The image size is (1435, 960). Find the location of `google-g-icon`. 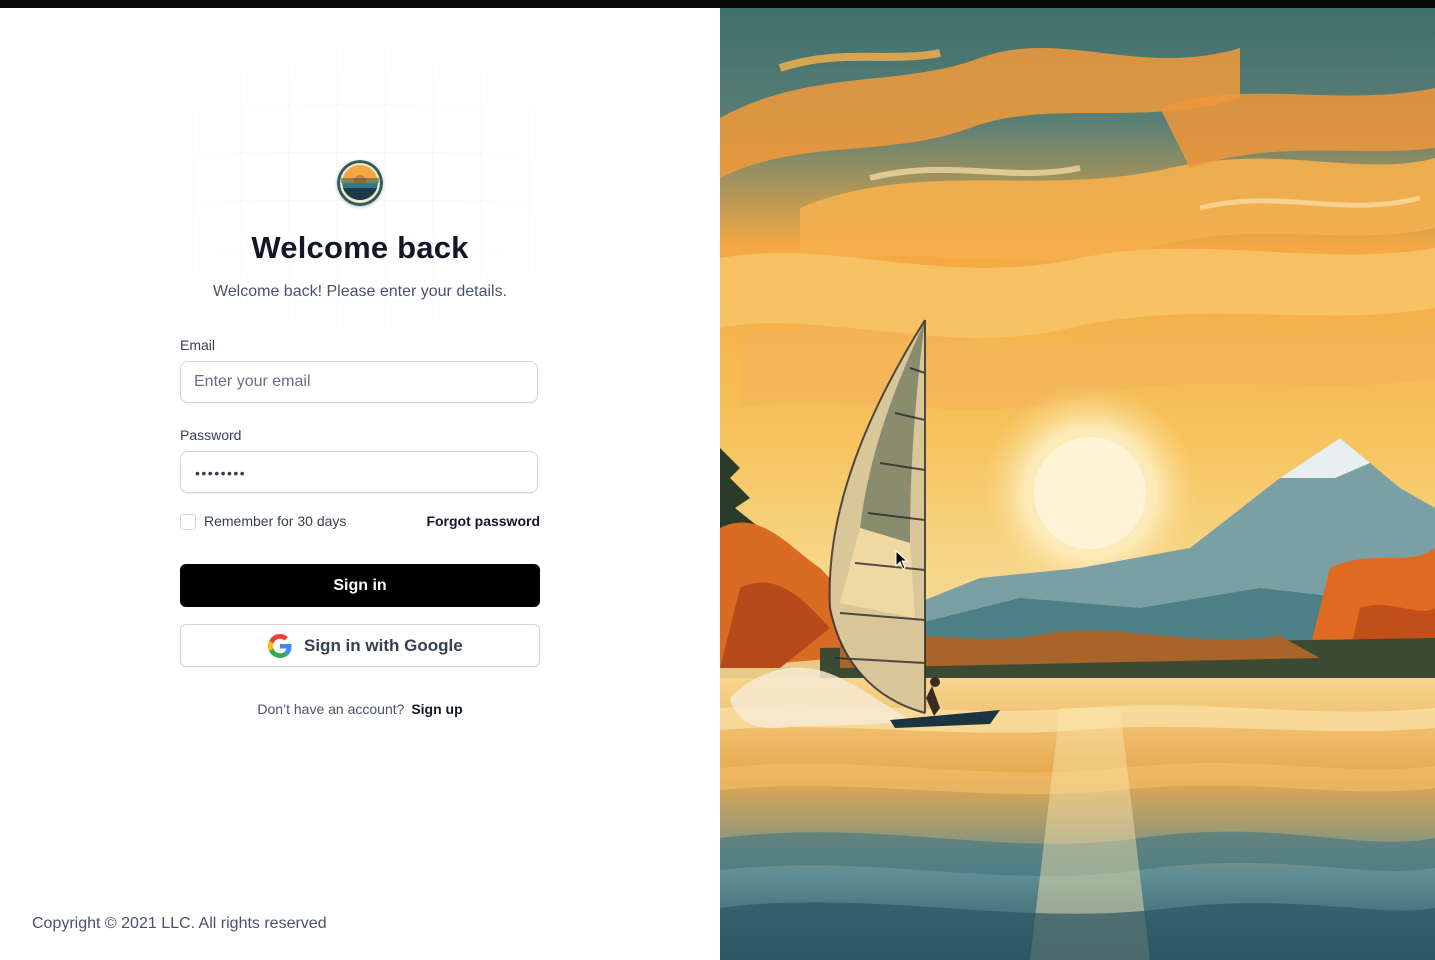

google-g-icon is located at coordinates (280, 646).